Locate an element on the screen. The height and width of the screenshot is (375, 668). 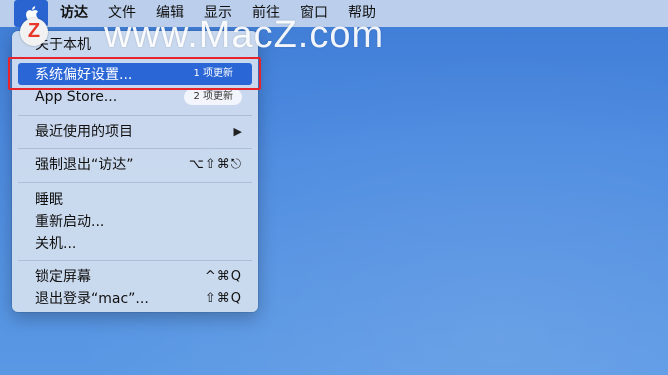
menu-row-logout: 退出登录“mac”... ⇧⌘Q is located at coordinates (135, 298).